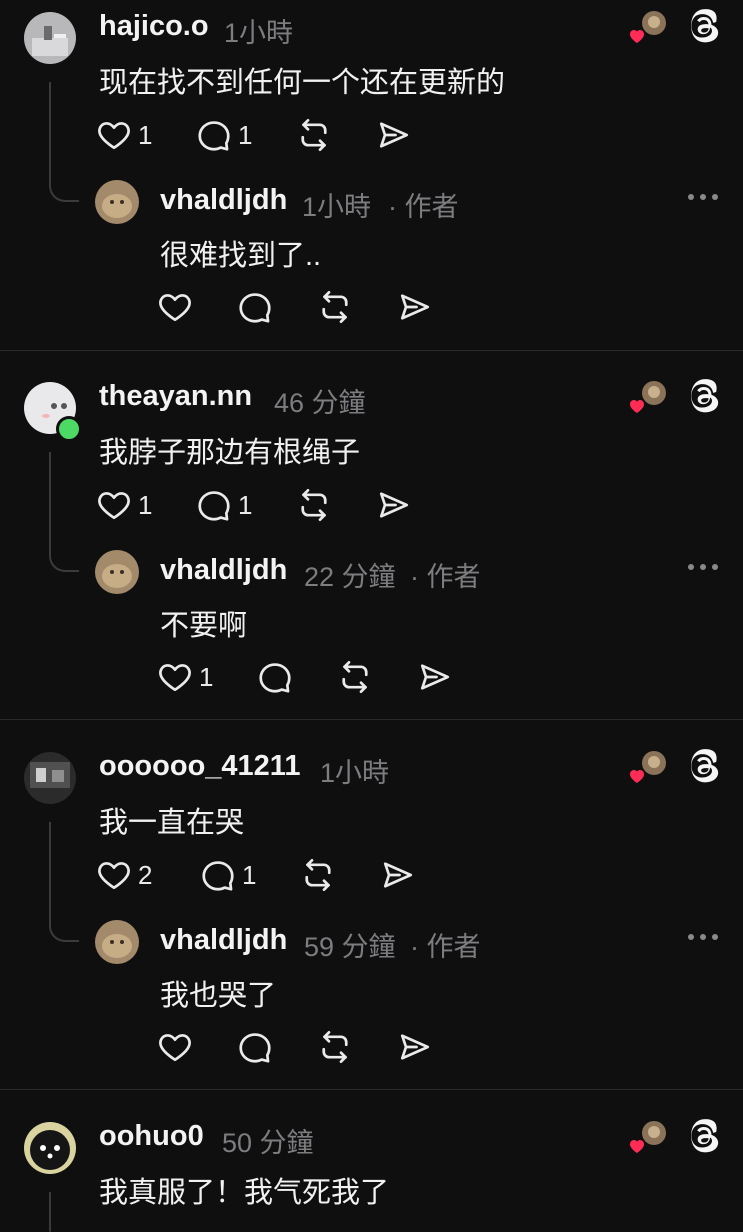  Describe the element at coordinates (302, 83) in the screenshot. I see `comment-text: 现在找不到任何一个还在更新的` at that location.